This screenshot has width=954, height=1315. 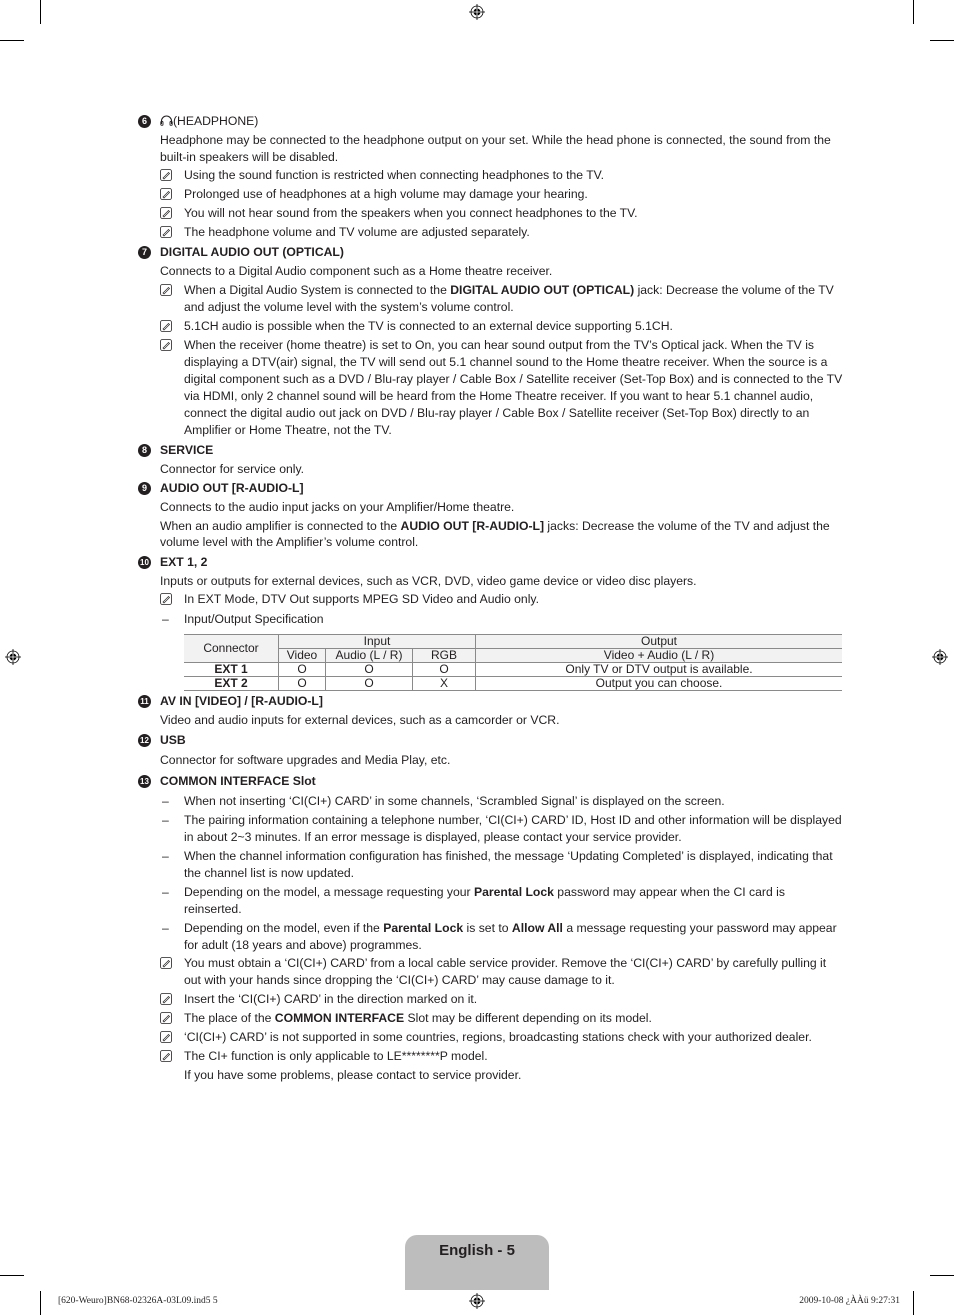 What do you see at coordinates (491, 252) in the screenshot?
I see `section-heading-digital-audio-out: 7 DIGITAL AUDIO OUT (OPTICAL)` at bounding box center [491, 252].